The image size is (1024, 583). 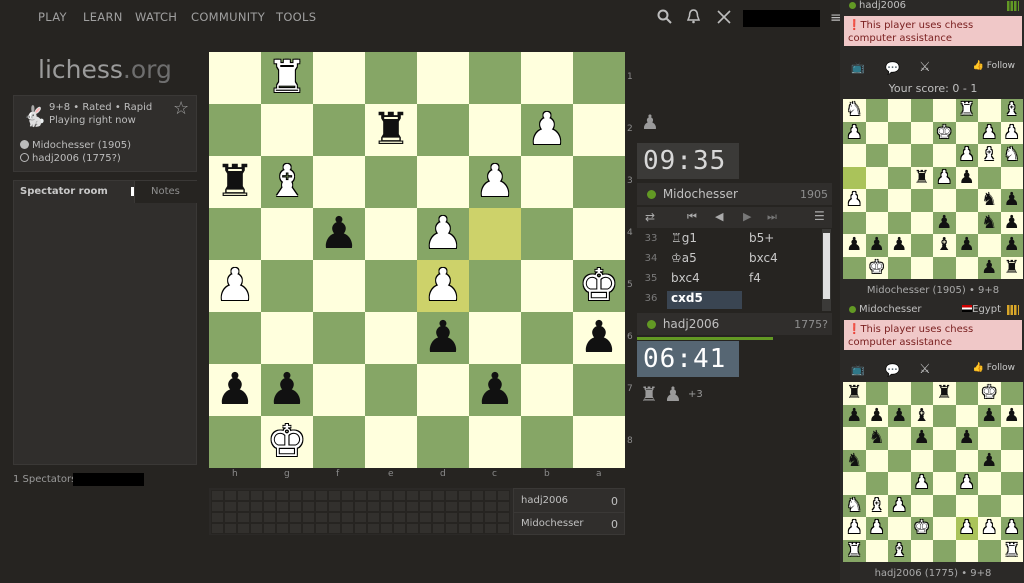 What do you see at coordinates (826, 266) in the screenshot?
I see `scrollbar-thumb` at bounding box center [826, 266].